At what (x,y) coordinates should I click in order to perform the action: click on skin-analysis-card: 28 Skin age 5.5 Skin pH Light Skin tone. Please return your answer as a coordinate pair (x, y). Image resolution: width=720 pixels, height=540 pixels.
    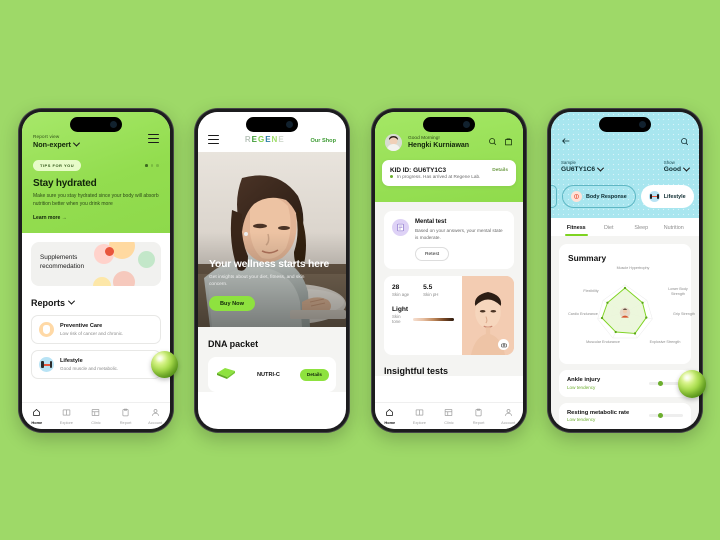
    Looking at the image, I should click on (449, 316).